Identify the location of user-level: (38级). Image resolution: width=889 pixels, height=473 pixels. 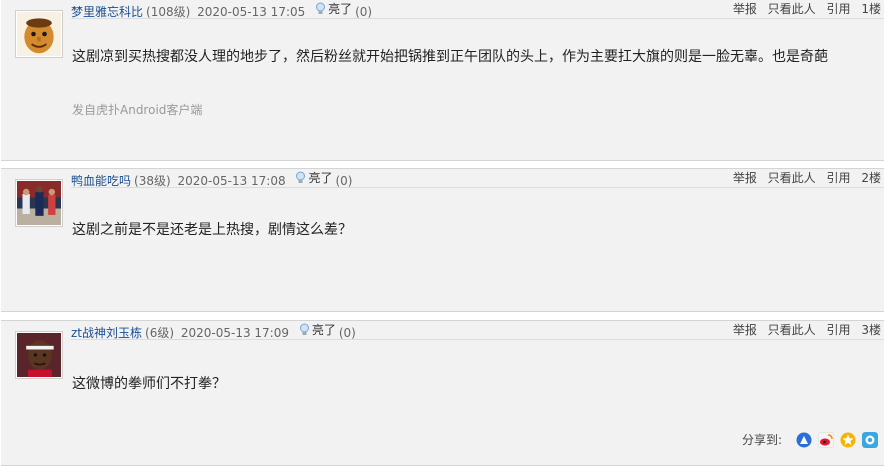
(152, 181).